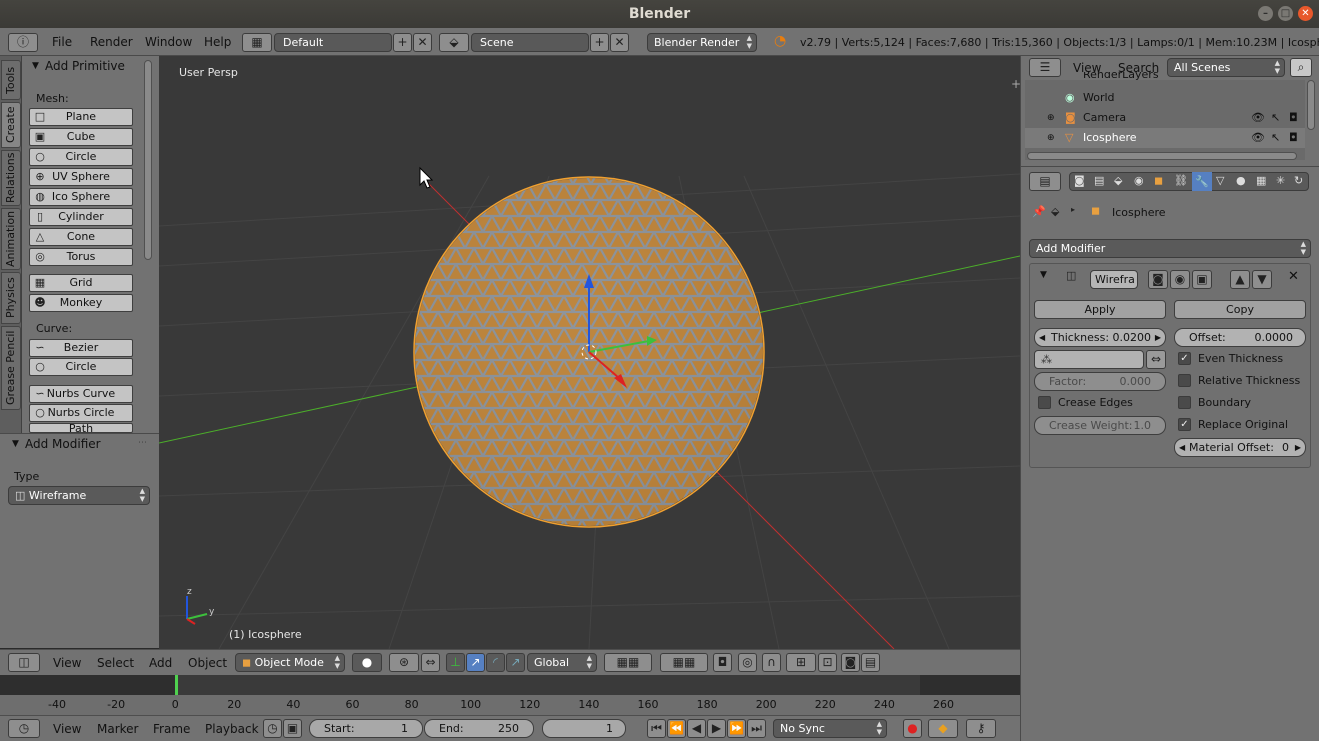 This screenshot has width=1319, height=741. What do you see at coordinates (454, 42) in the screenshot?
I see `scene-browse-button: ⬙` at bounding box center [454, 42].